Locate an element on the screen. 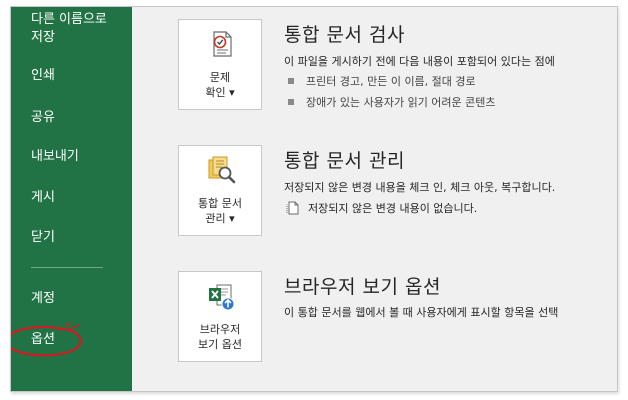 Image resolution: width=628 pixels, height=400 pixels. sidebar-item-account: 계정 is located at coordinates (43, 299).